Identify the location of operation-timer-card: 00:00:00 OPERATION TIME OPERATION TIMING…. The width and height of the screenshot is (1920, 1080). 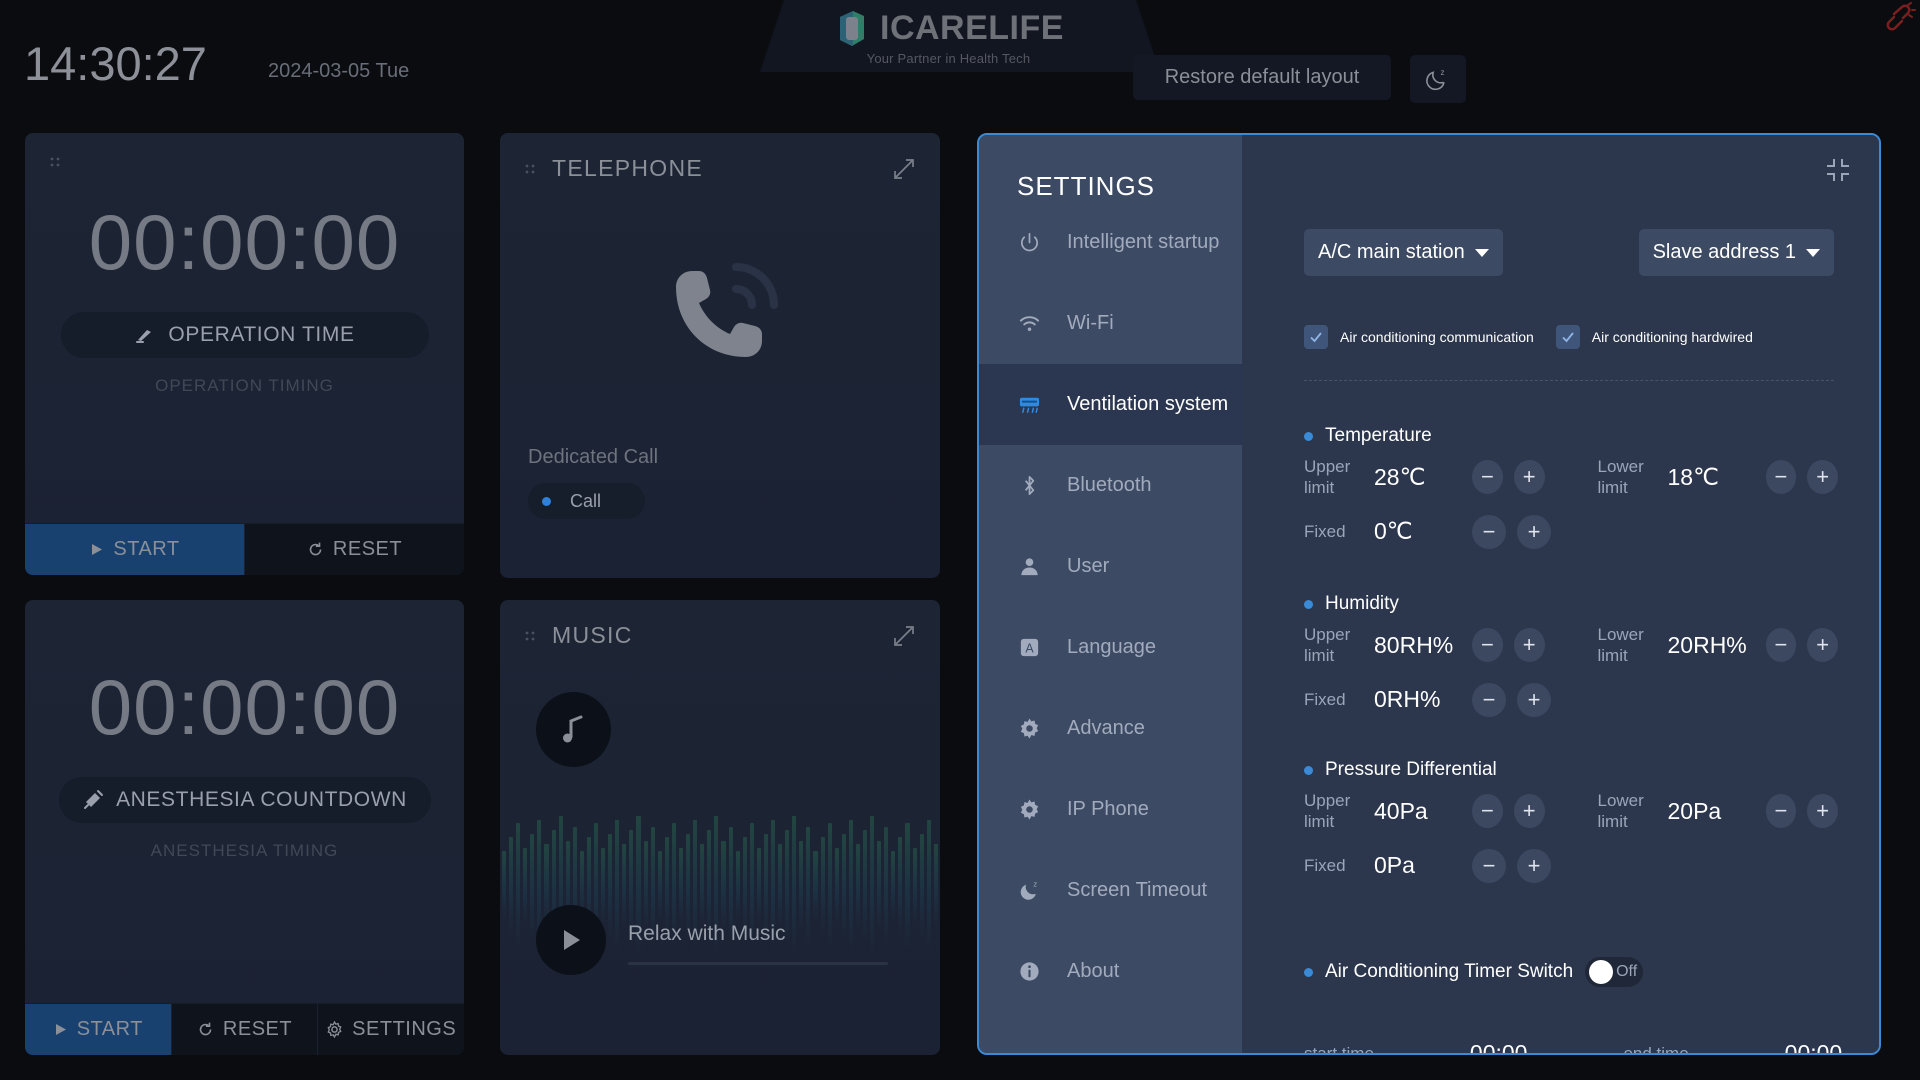
(244, 354).